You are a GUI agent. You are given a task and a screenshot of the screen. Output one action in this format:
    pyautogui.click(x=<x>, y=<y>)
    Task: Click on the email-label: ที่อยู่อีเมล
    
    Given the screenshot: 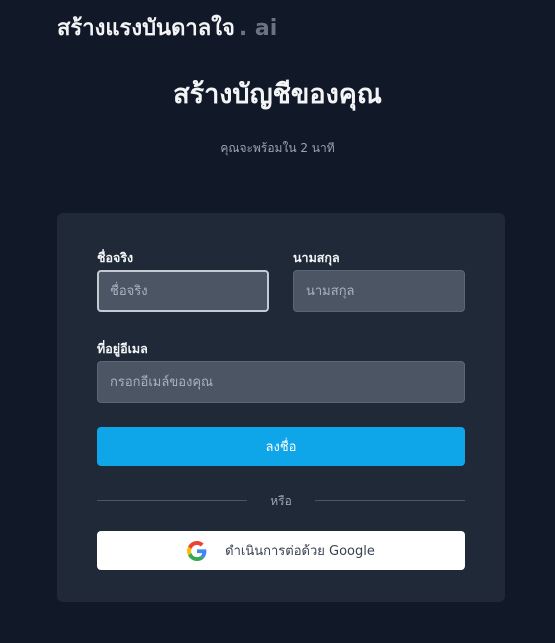 What is the action you would take?
    pyautogui.click(x=122, y=348)
    